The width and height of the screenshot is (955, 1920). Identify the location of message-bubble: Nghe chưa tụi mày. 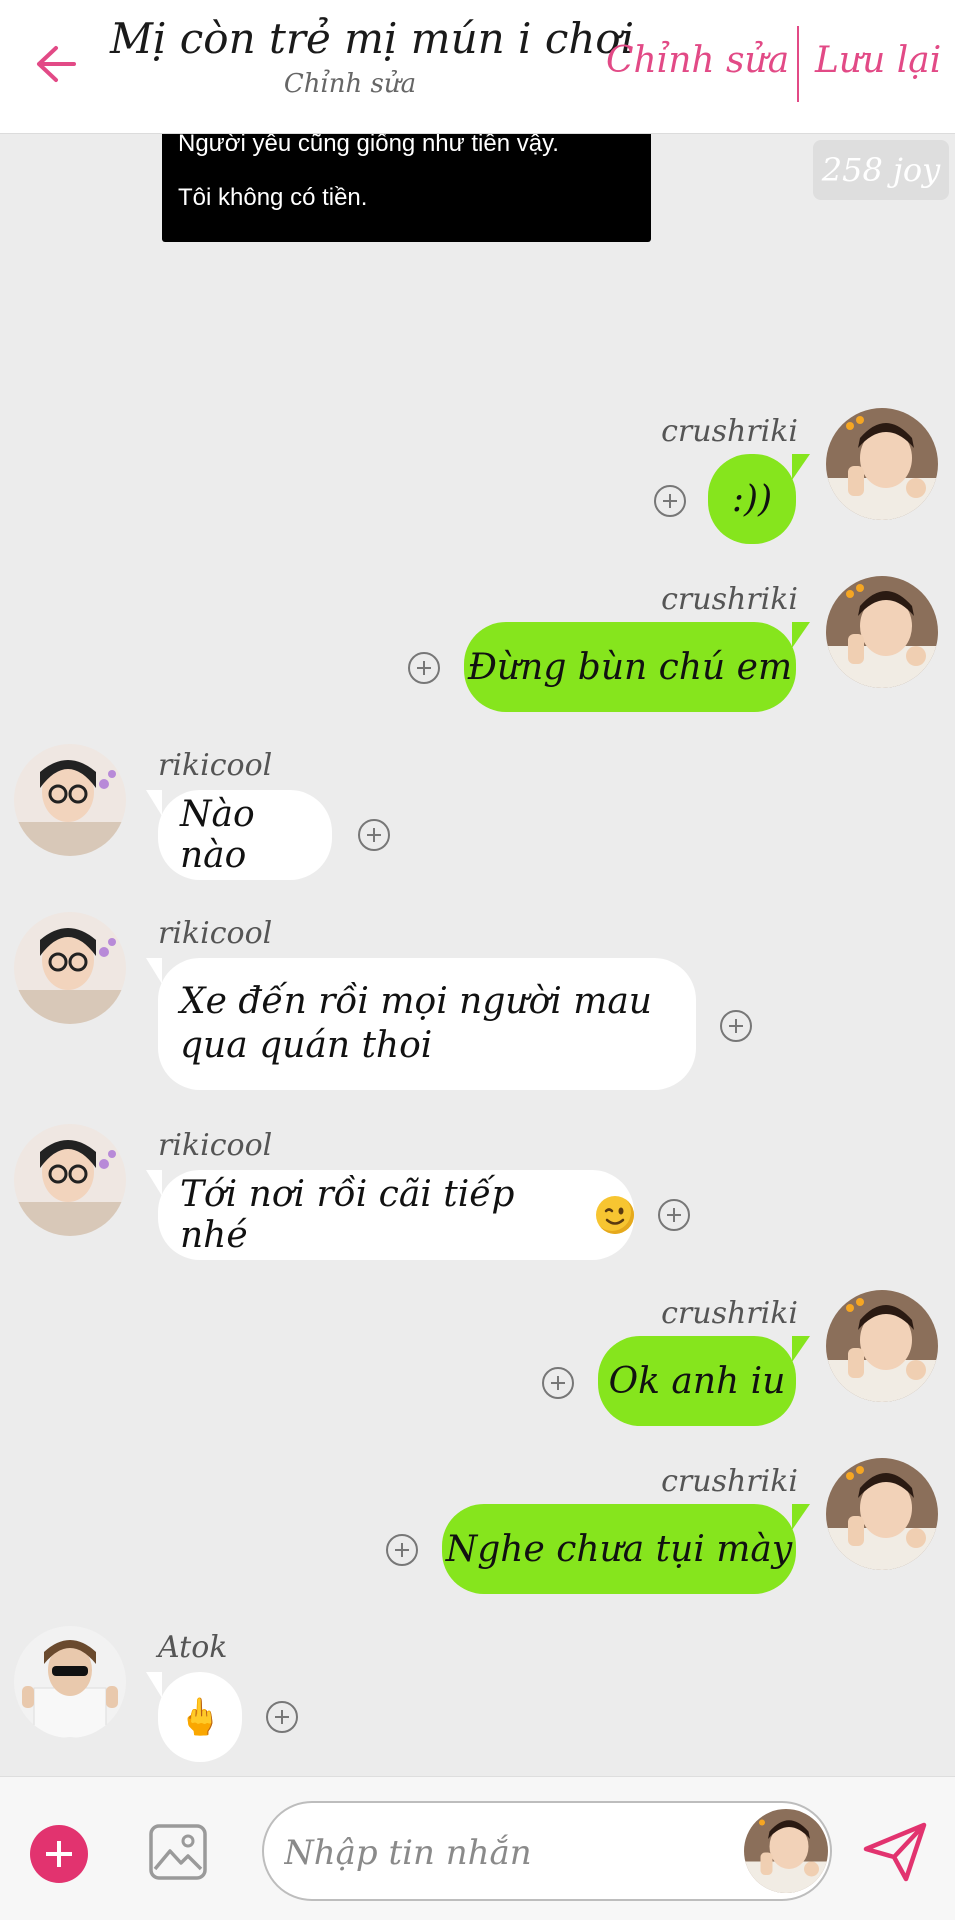
(626, 1549).